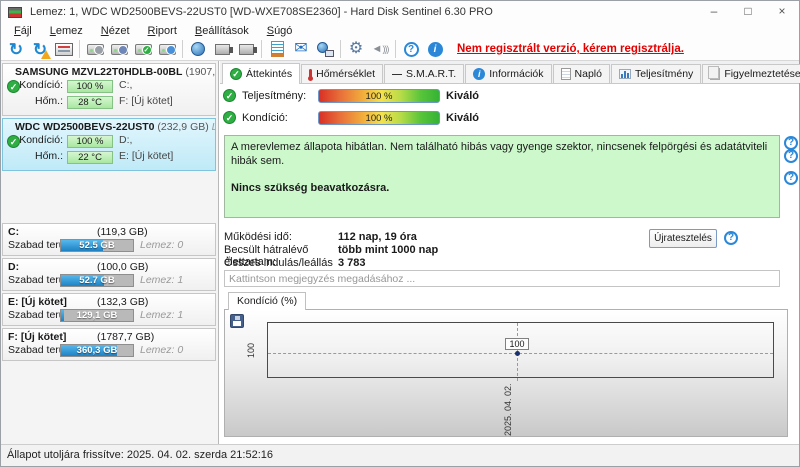  What do you see at coordinates (782, 12) in the screenshot?
I see `close-button: ×` at bounding box center [782, 12].